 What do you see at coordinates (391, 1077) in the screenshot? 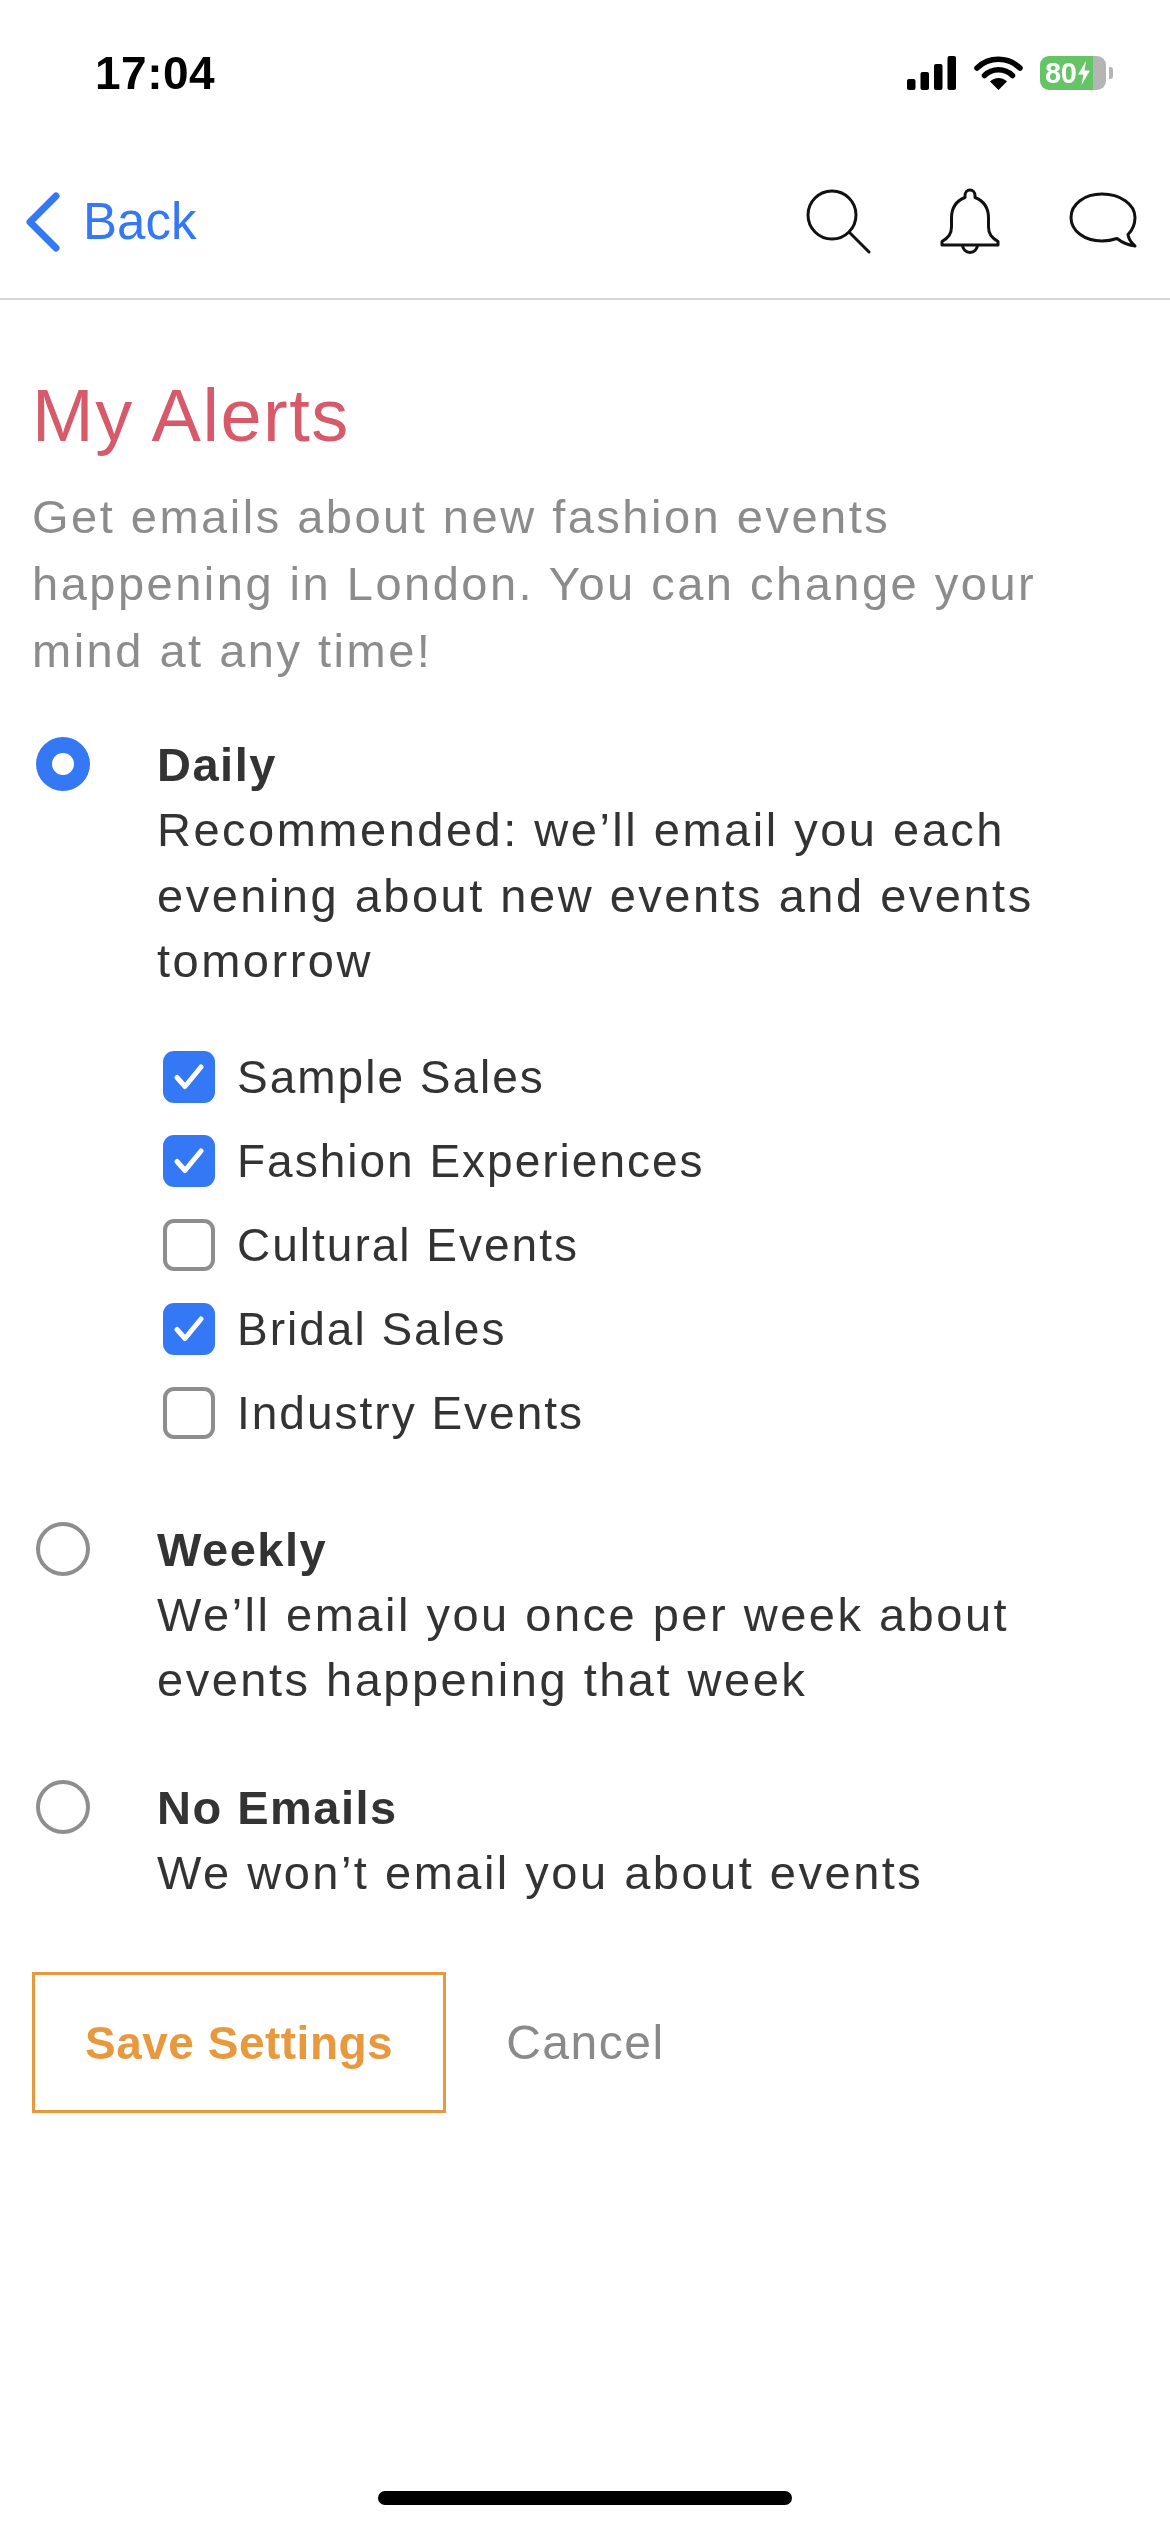
I see `checkbox-label: Sample Sales` at bounding box center [391, 1077].